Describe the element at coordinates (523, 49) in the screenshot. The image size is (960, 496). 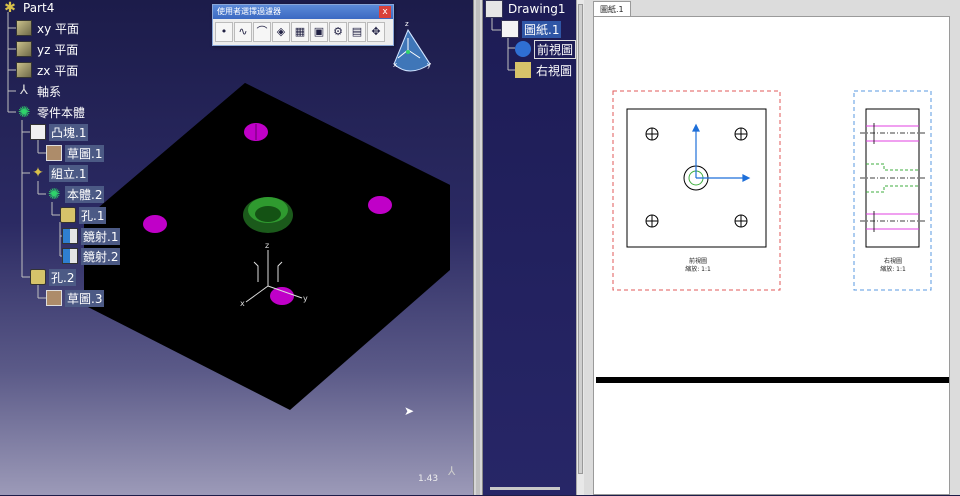
I see `front-view-icon` at that location.